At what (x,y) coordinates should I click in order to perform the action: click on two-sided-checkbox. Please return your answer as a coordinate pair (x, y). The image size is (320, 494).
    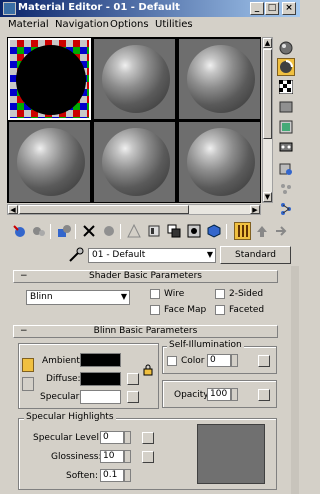
    Looking at the image, I should click on (220, 294).